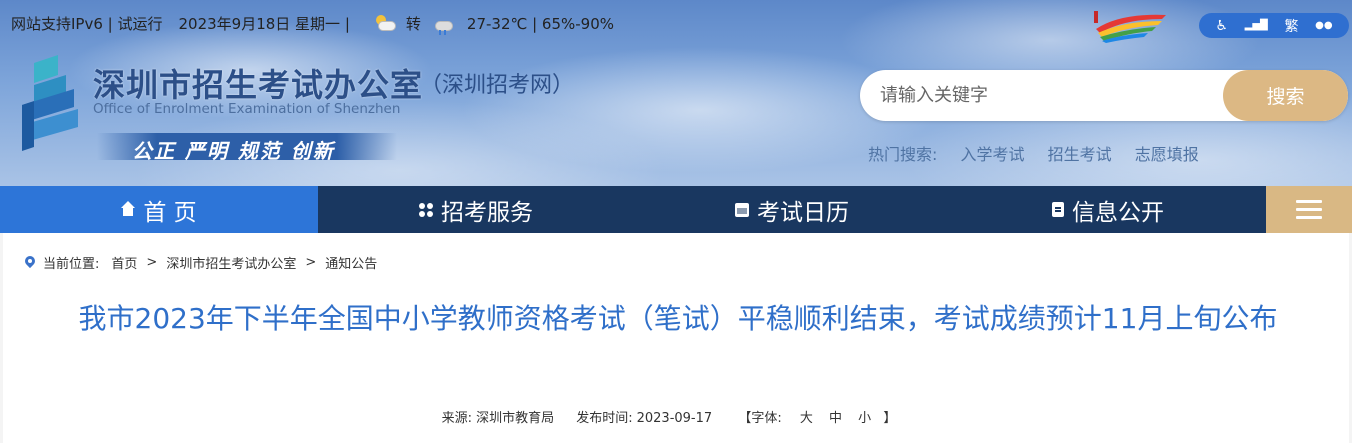 The height and width of the screenshot is (443, 1352). Describe the element at coordinates (264, 24) in the screenshot. I see `date-text: 2023年9月18日 星期一 |` at that location.